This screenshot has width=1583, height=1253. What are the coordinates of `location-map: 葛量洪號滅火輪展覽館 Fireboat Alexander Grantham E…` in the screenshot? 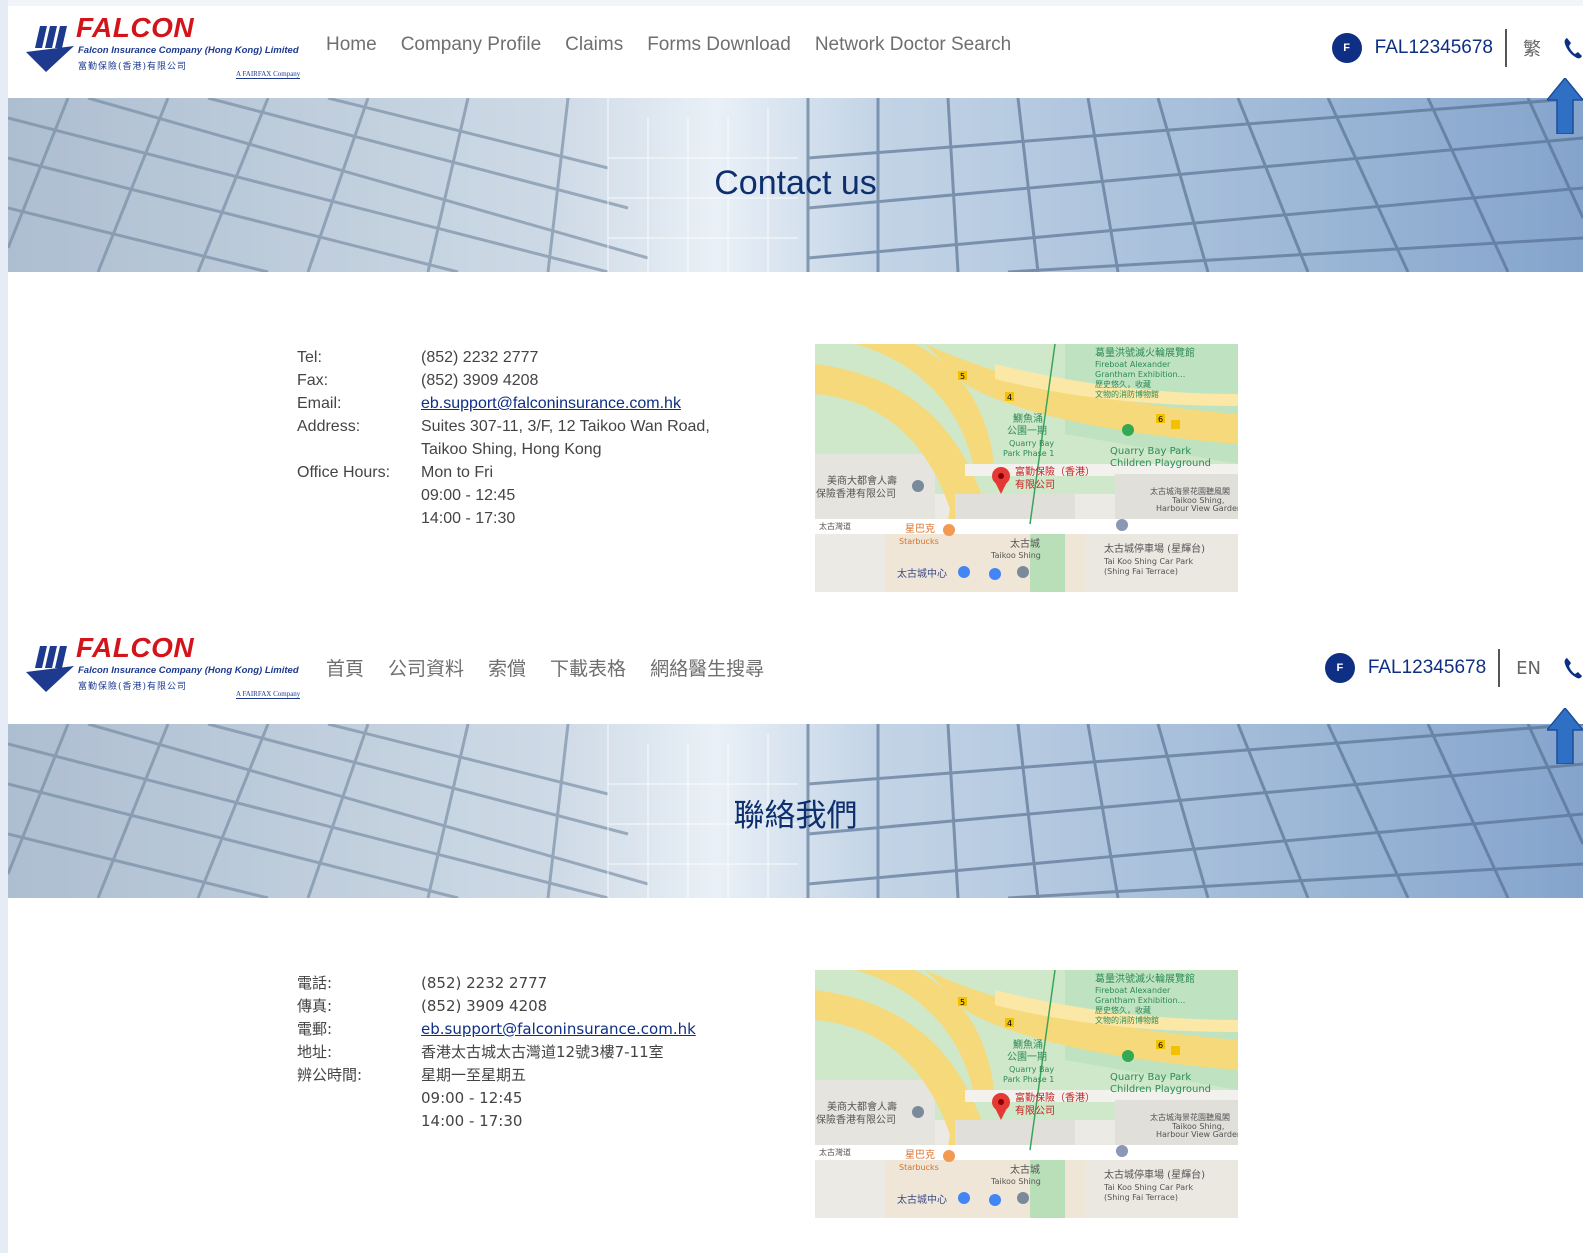 It's located at (1026, 468).